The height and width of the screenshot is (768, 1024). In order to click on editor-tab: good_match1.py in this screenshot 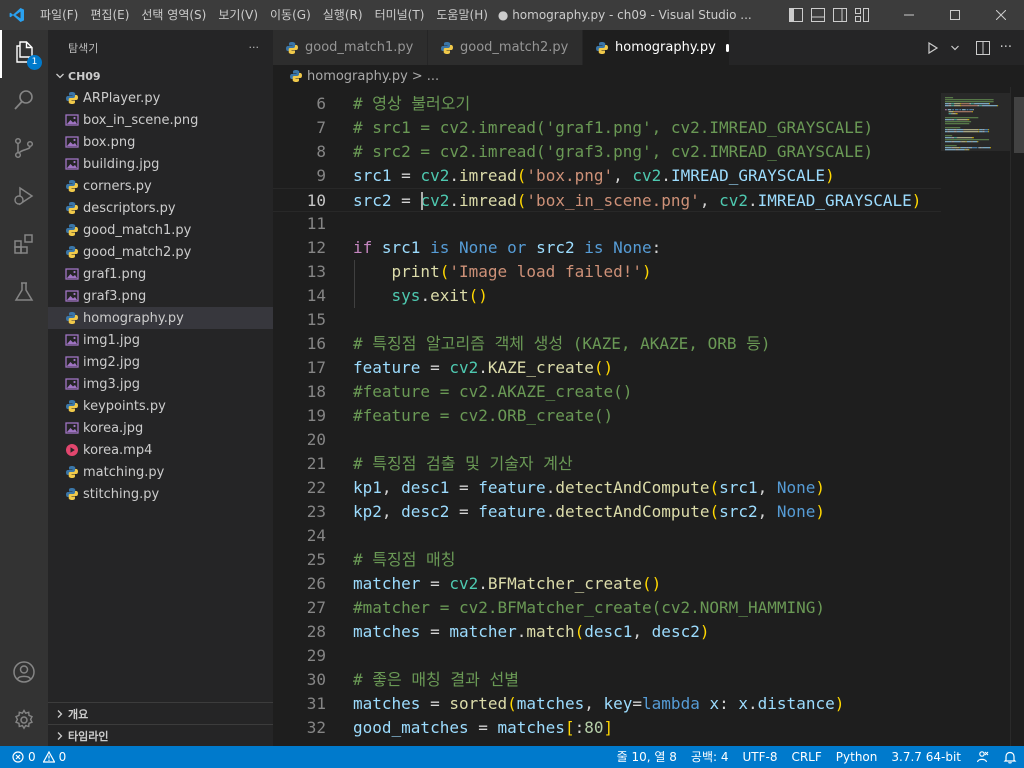, I will do `click(350, 47)`.